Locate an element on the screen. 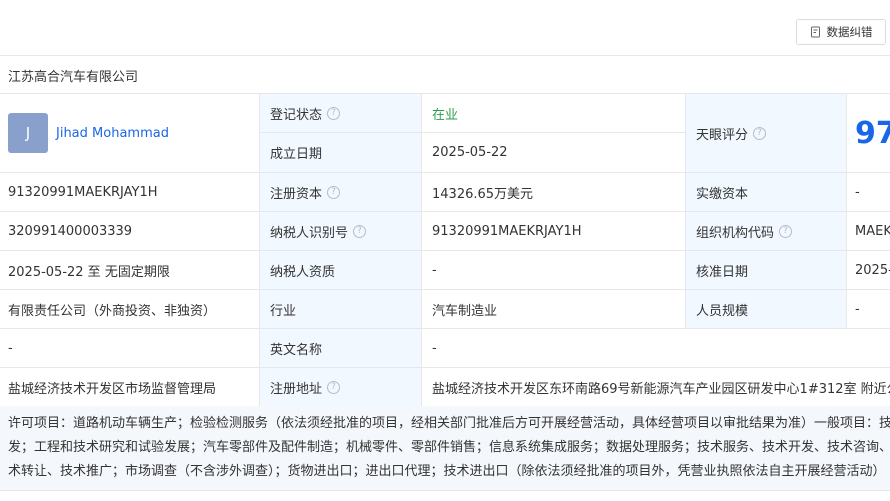  reg-number-value: 320991400003339 is located at coordinates (70, 231).